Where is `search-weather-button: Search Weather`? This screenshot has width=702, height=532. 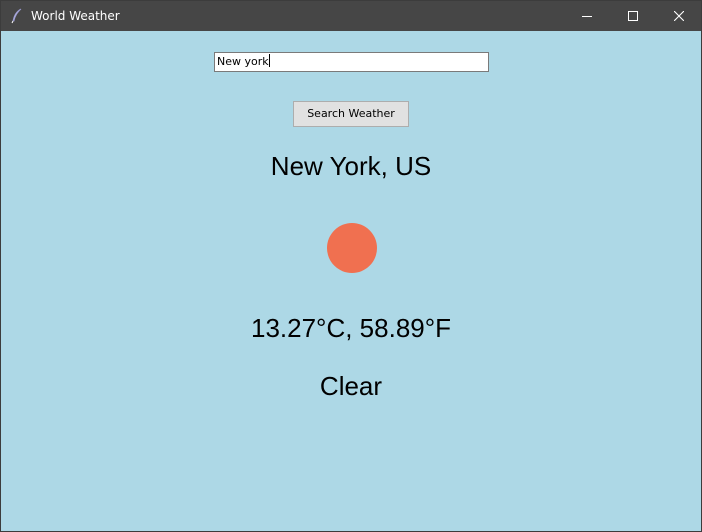
search-weather-button: Search Weather is located at coordinates (351, 114).